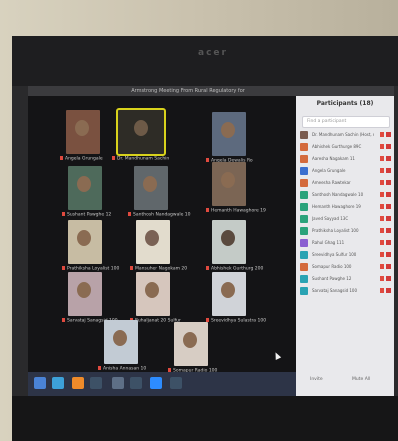 This screenshot has width=398, height=441. I want to click on invite-button: Invite, so click(316, 380).